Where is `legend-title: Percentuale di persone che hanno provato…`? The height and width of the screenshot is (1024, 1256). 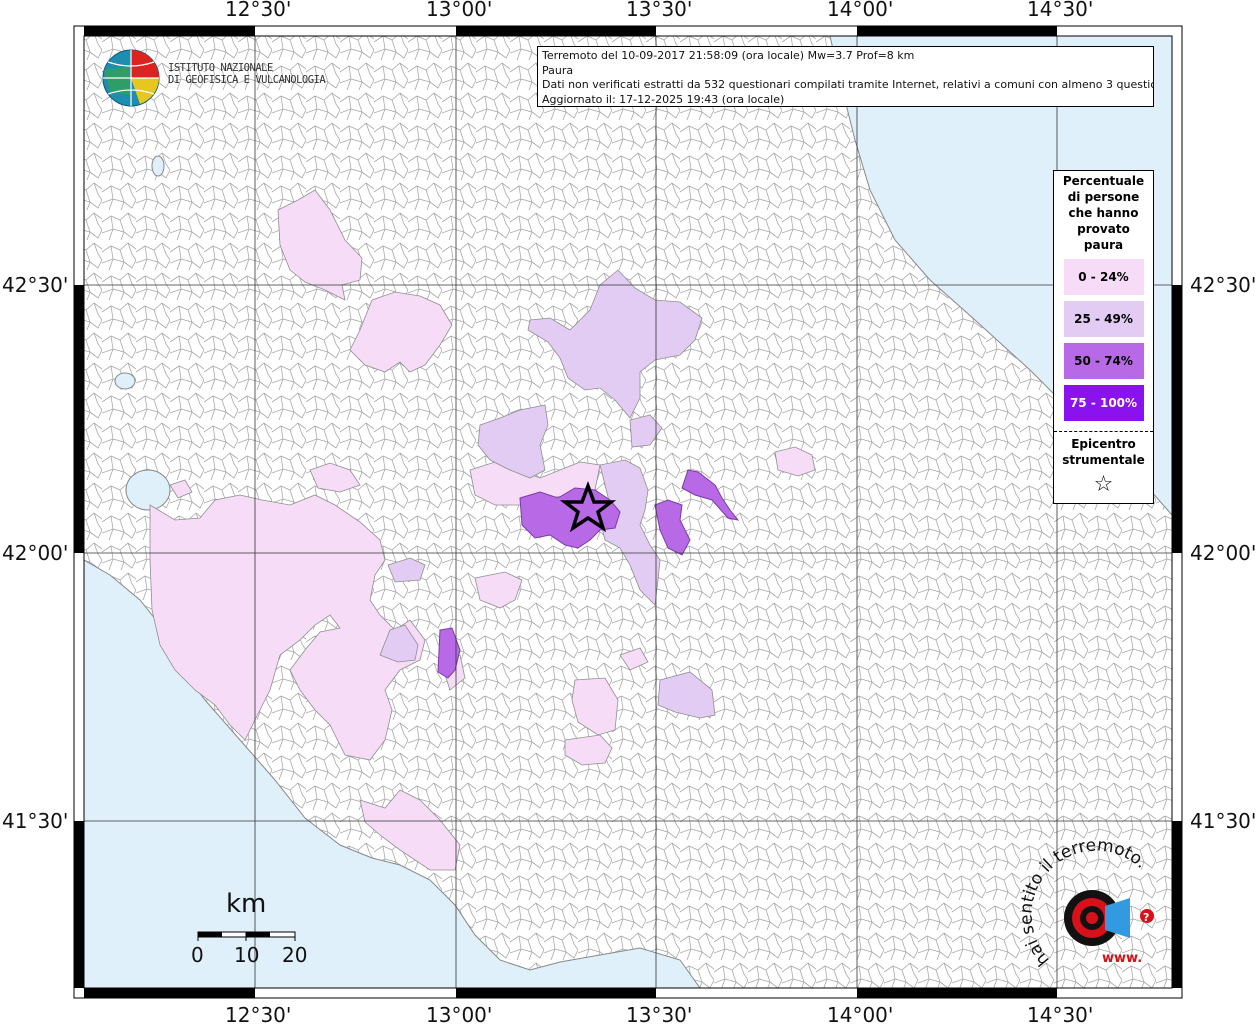
legend-title: Percentuale di persone che hanno provato… is located at coordinates (1103, 213).